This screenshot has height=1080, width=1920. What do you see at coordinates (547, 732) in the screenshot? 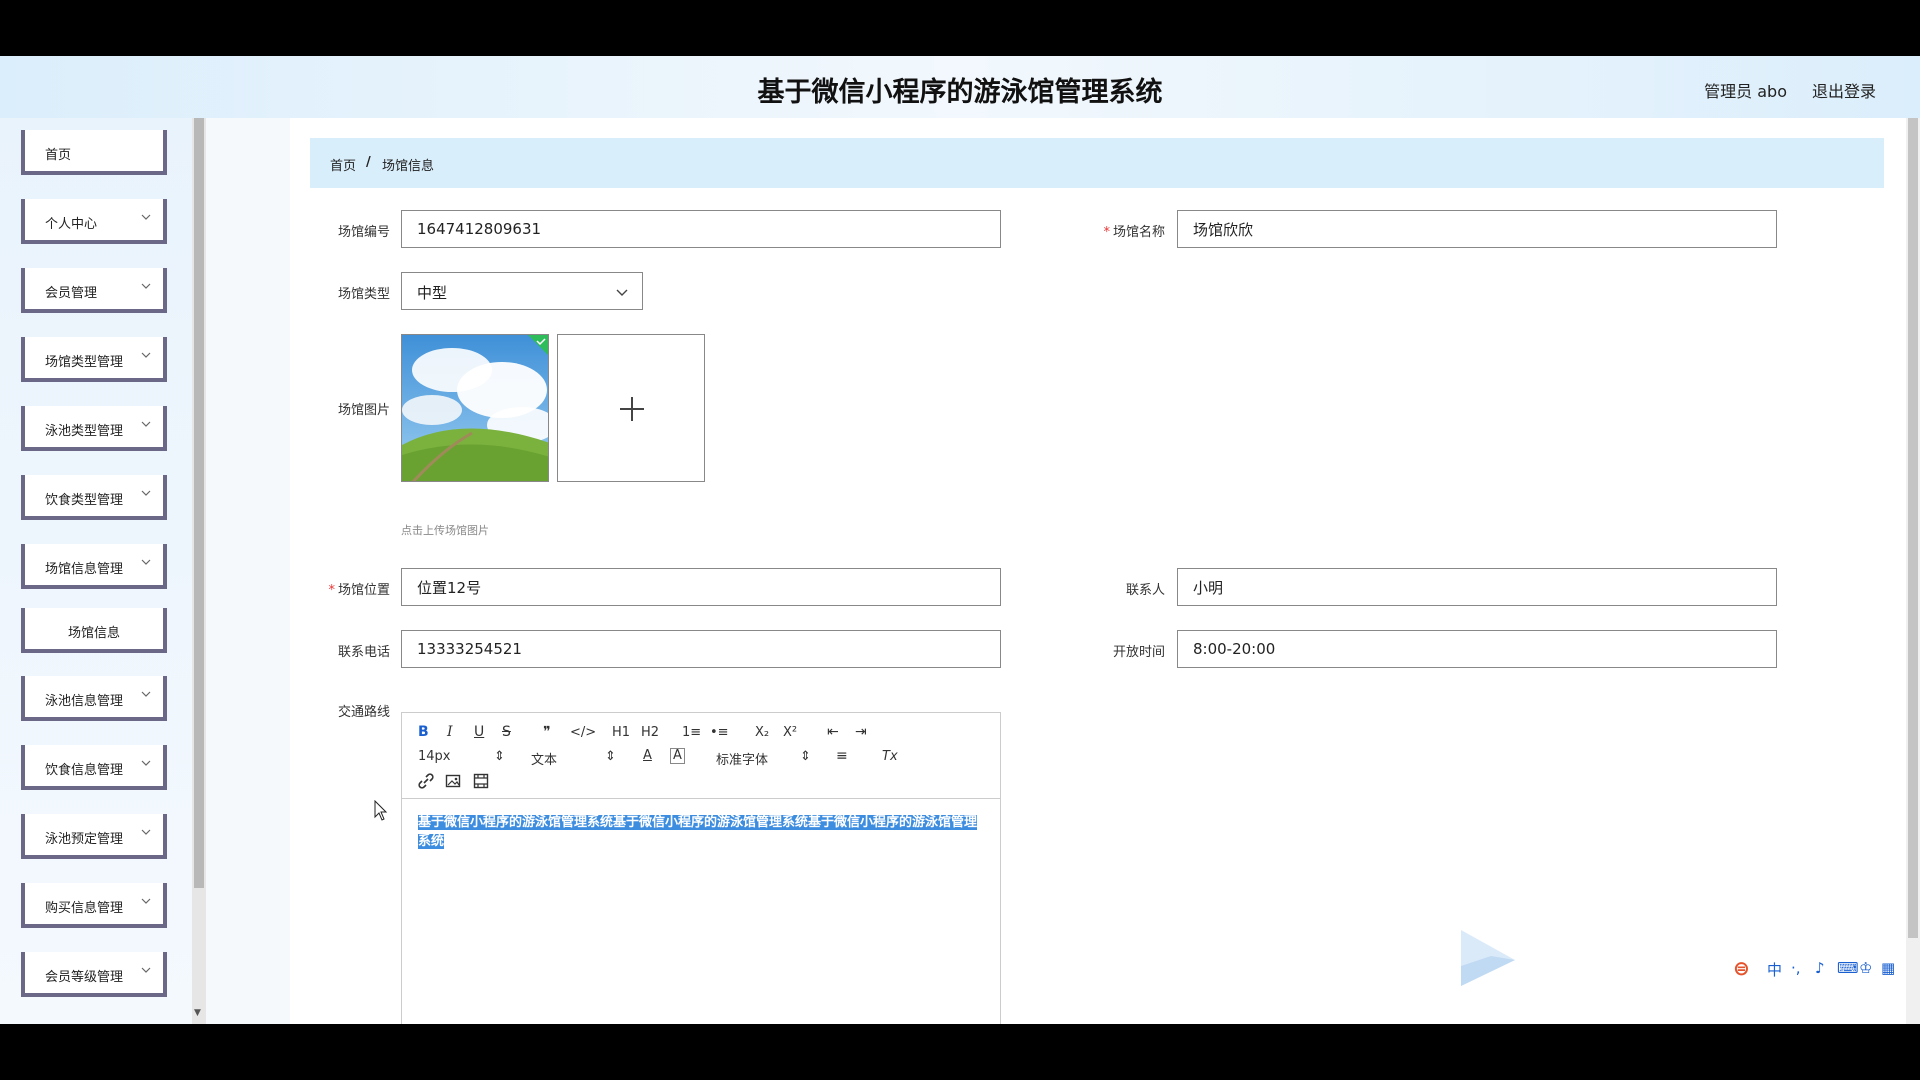
I see `blockquote-button: ❞` at bounding box center [547, 732].